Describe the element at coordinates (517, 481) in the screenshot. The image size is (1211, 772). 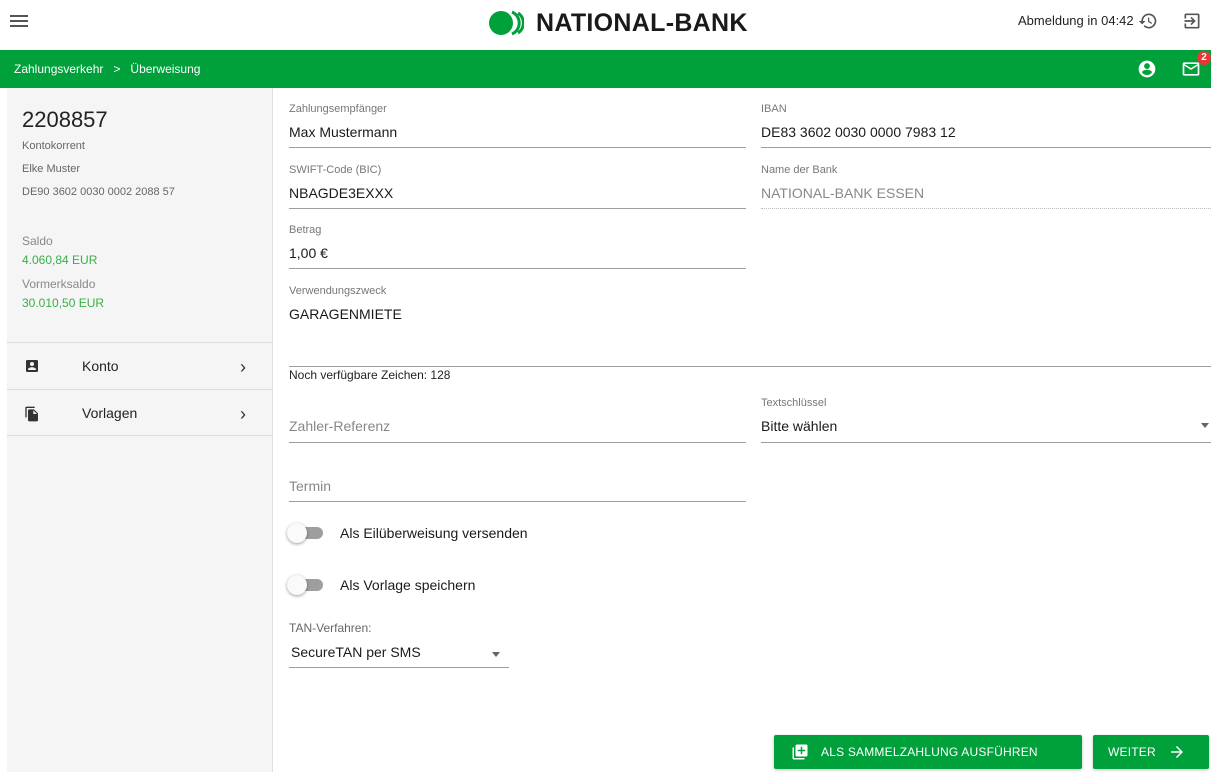
I see `date-field: Termin` at that location.